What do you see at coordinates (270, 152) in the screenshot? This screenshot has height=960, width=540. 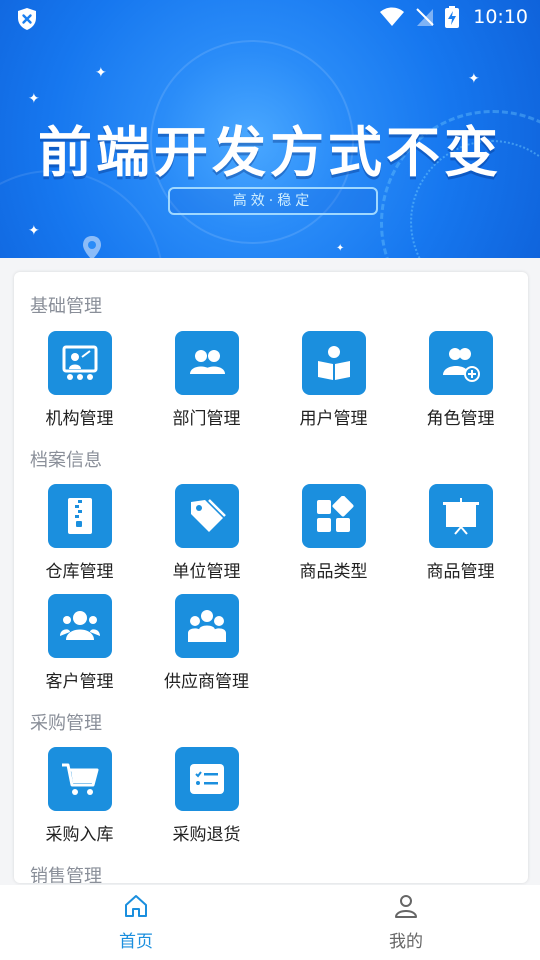 I see `banner-title: 前端开发方式不变` at bounding box center [270, 152].